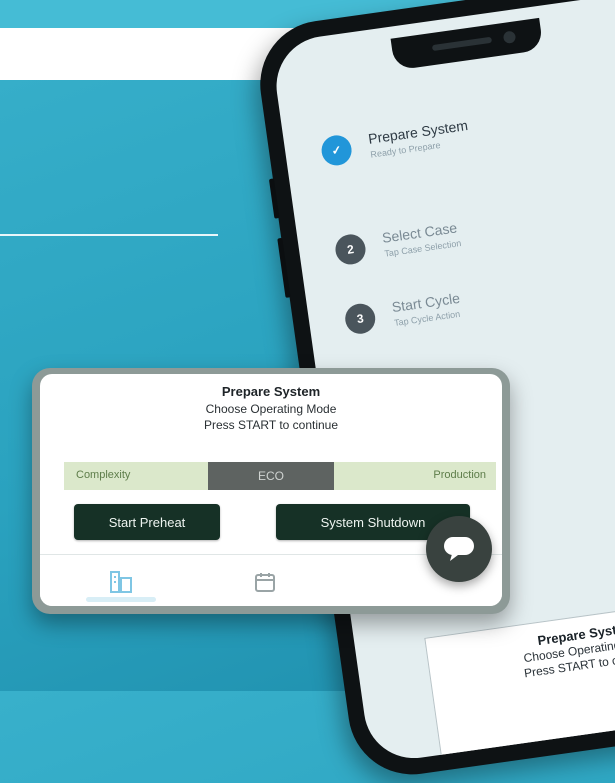  I want to click on nav-label-blur, so click(121, 599).